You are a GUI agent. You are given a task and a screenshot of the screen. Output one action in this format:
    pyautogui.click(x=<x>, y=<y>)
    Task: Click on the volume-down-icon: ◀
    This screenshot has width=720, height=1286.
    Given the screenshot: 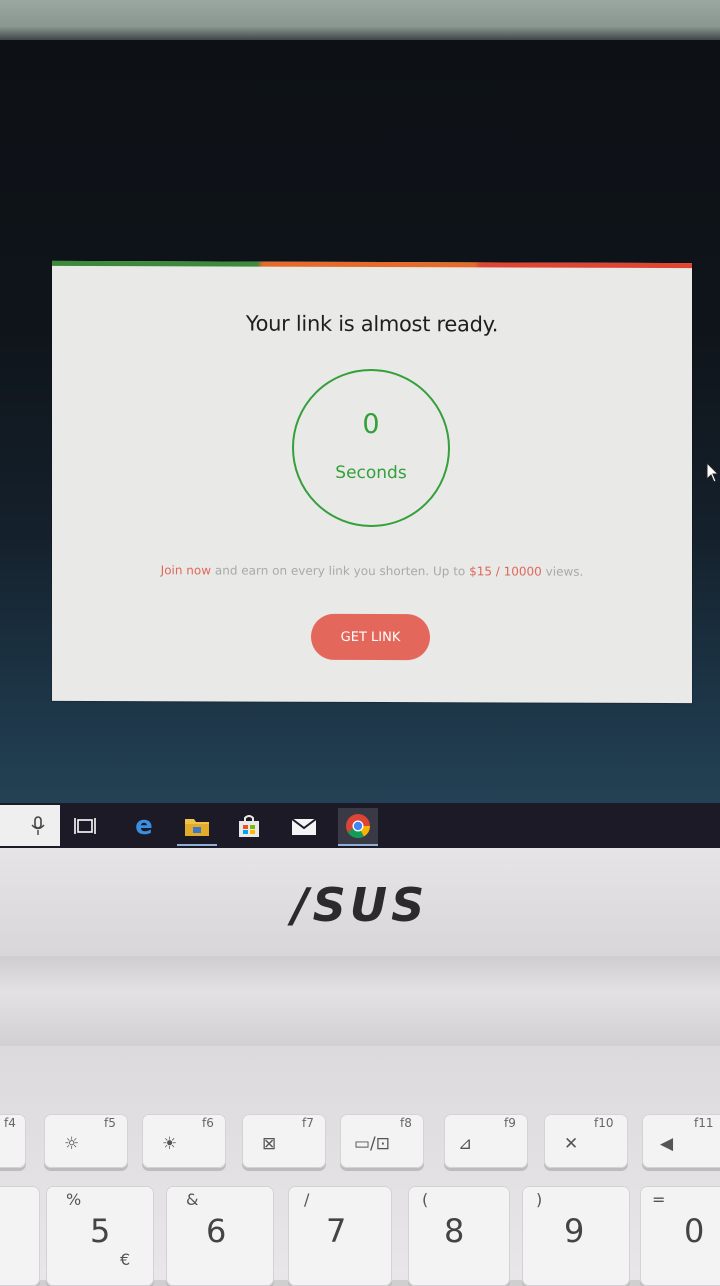 What is the action you would take?
    pyautogui.click(x=667, y=1144)
    